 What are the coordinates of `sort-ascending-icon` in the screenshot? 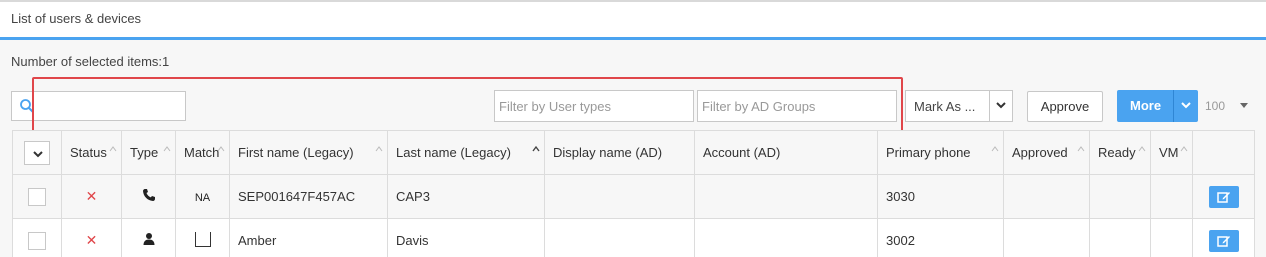 It's located at (536, 148).